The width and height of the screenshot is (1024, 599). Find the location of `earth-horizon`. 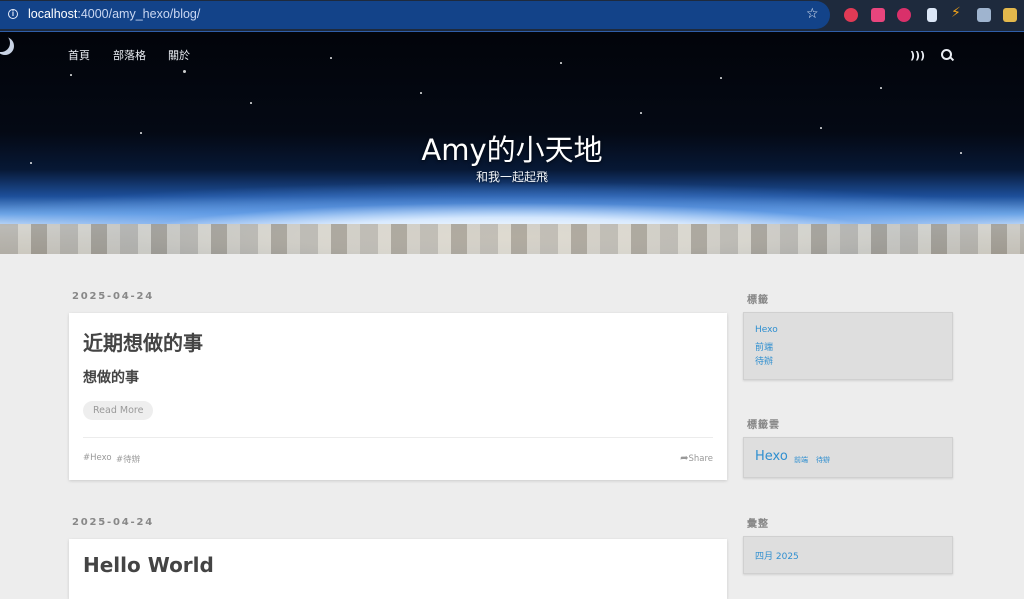

earth-horizon is located at coordinates (512, 239).